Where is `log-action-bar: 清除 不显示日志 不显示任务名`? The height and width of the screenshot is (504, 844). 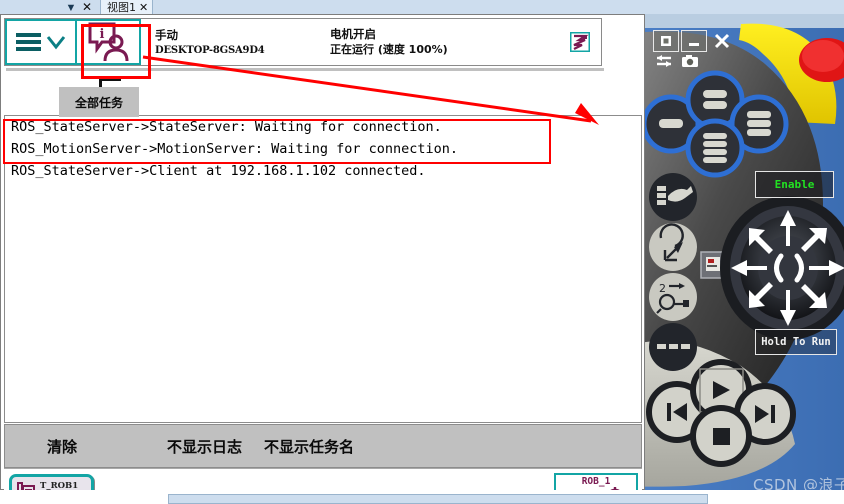 log-action-bar: 清除 不显示日志 不显示任务名 is located at coordinates (323, 446).